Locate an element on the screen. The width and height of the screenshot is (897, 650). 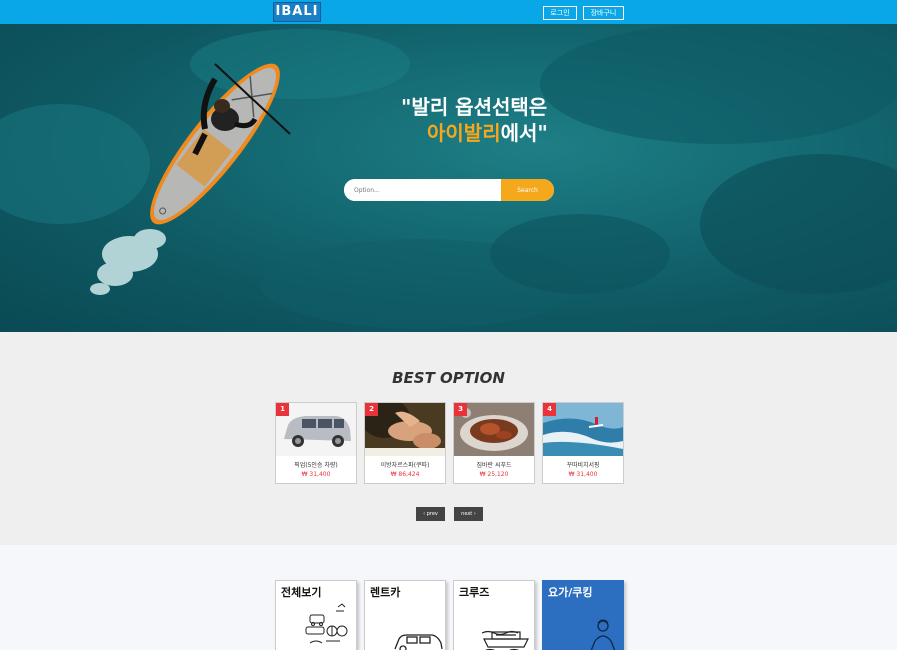
option-search-bar: Search is located at coordinates (449, 190).